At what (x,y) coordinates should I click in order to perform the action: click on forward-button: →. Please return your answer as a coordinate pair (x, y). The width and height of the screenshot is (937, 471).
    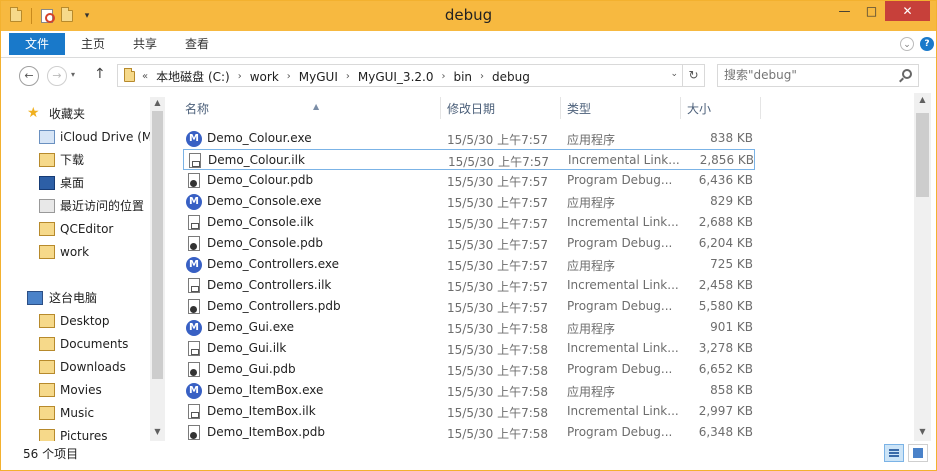
    Looking at the image, I should click on (57, 76).